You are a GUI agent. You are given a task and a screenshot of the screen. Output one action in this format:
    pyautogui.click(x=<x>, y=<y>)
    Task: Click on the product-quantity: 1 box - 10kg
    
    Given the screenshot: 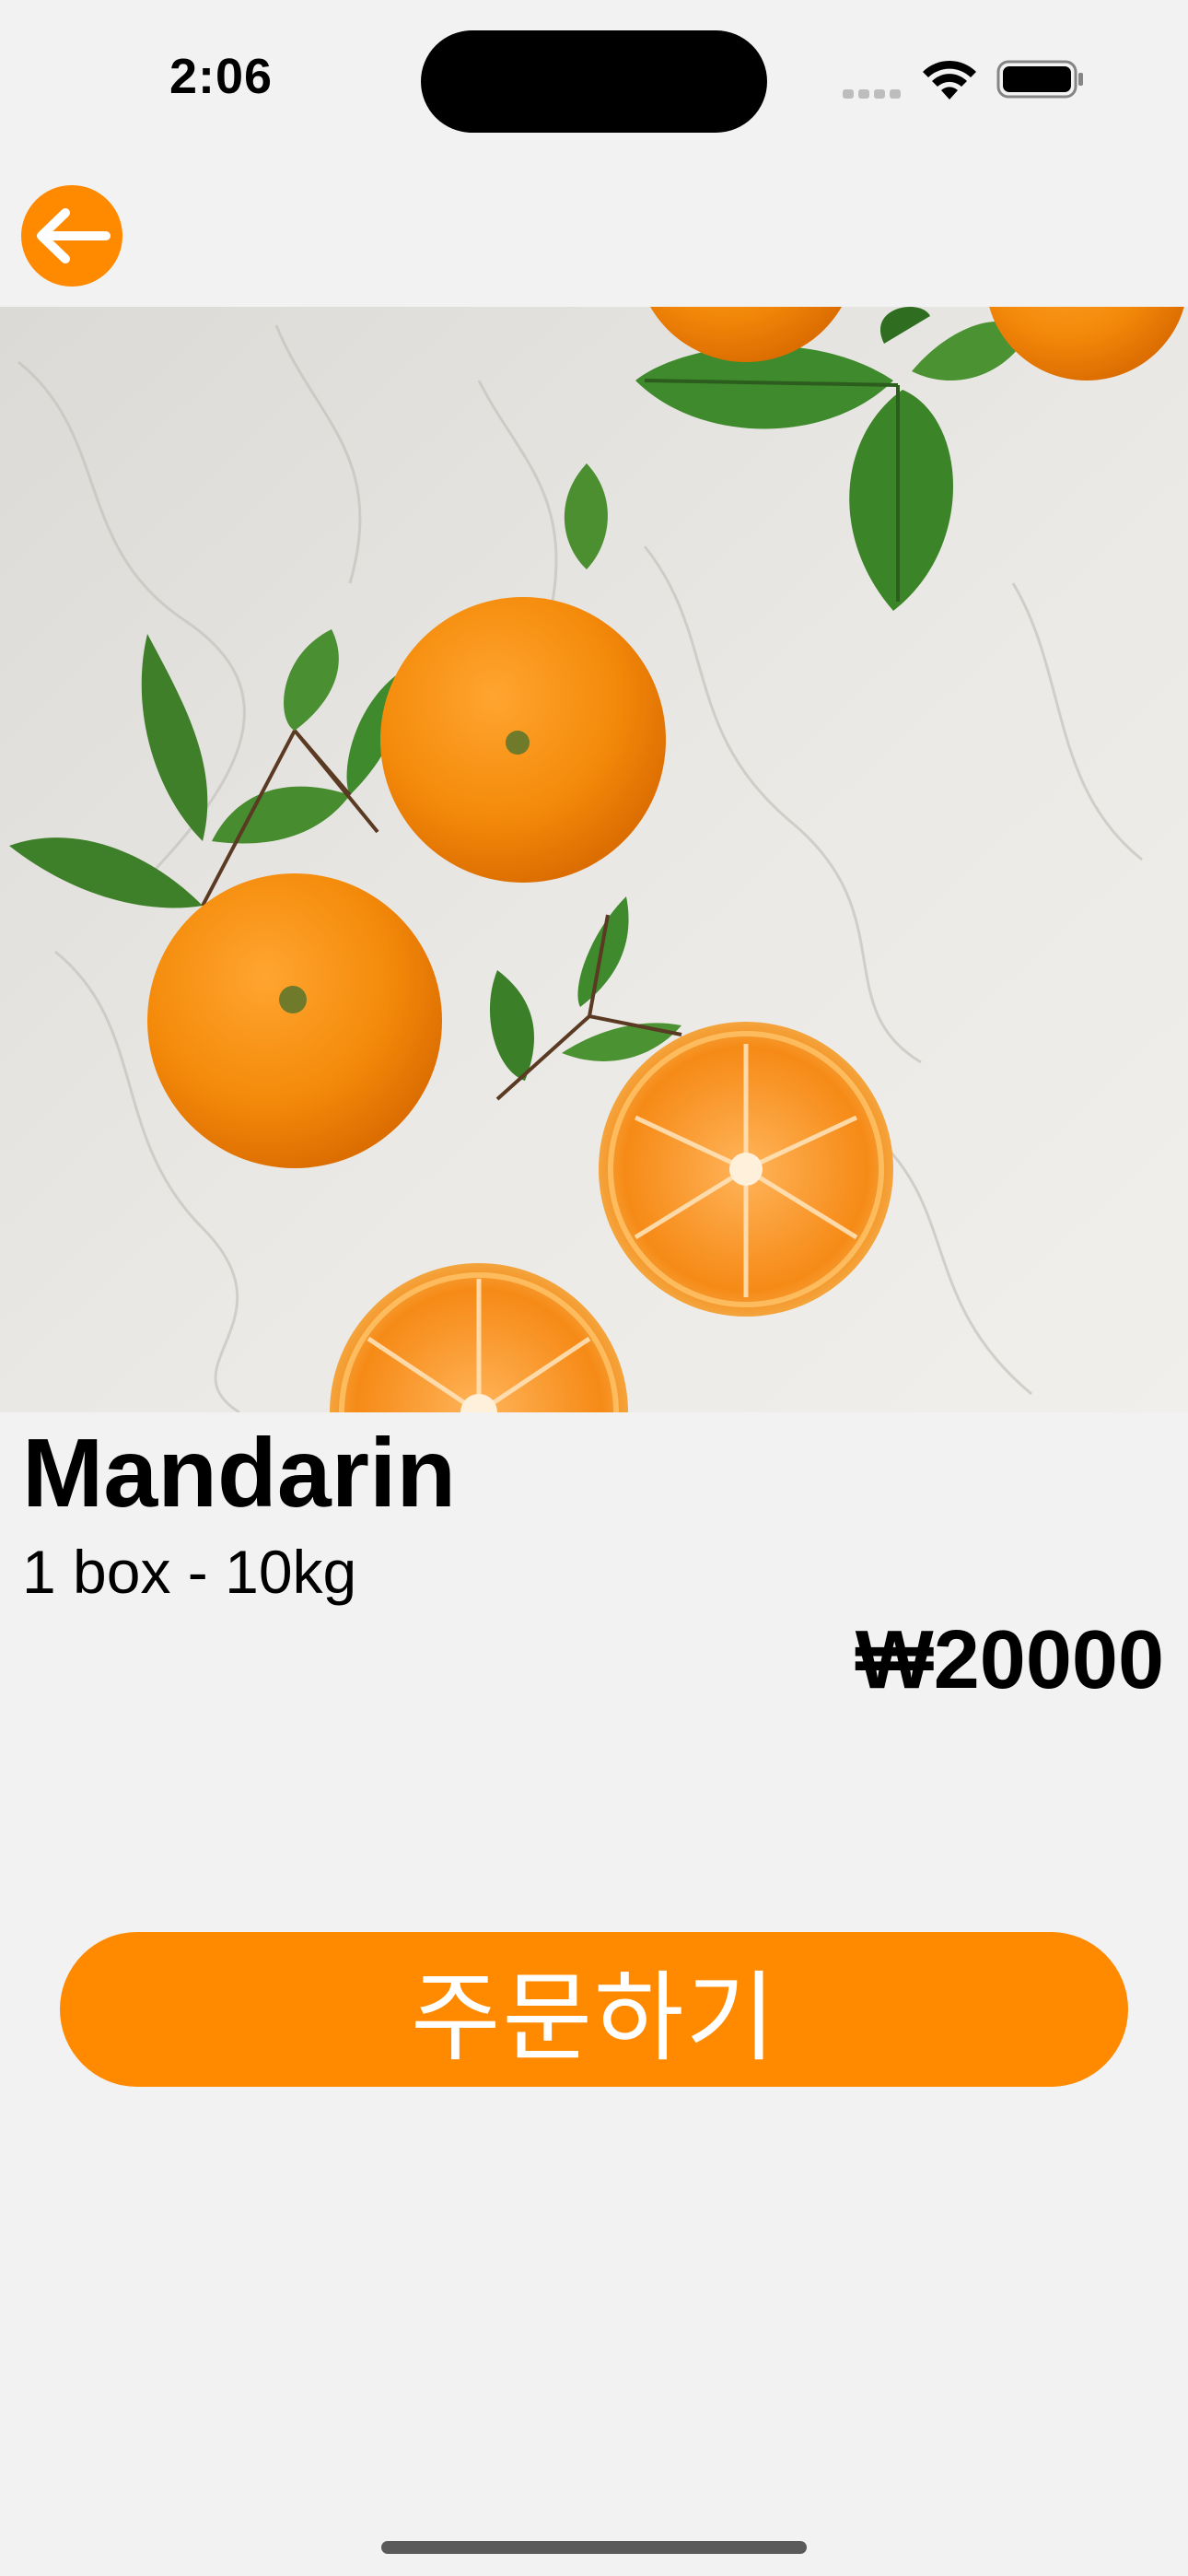 What is the action you would take?
    pyautogui.click(x=189, y=1572)
    